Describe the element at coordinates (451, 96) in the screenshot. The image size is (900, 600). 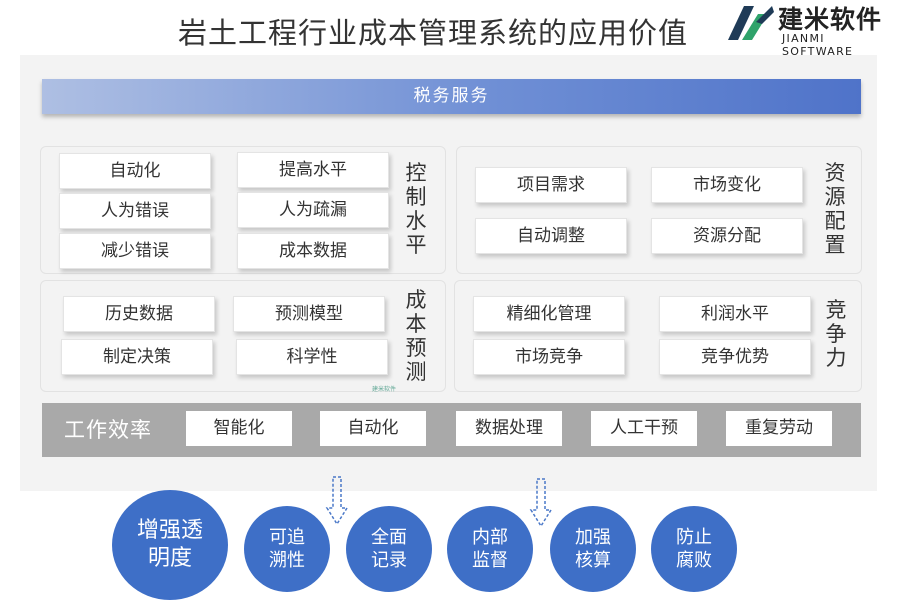
I see `tax-service-bar: 税务服务` at that location.